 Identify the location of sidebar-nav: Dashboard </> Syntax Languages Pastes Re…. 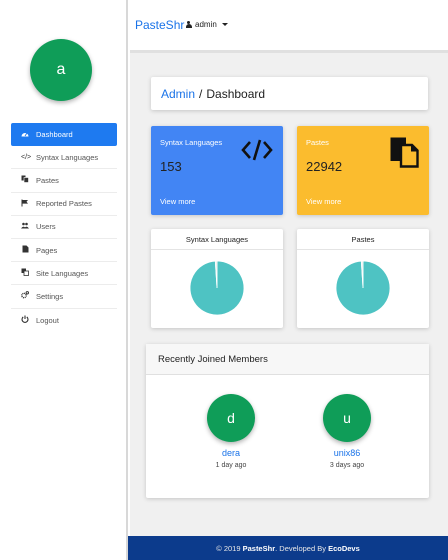
(64, 227).